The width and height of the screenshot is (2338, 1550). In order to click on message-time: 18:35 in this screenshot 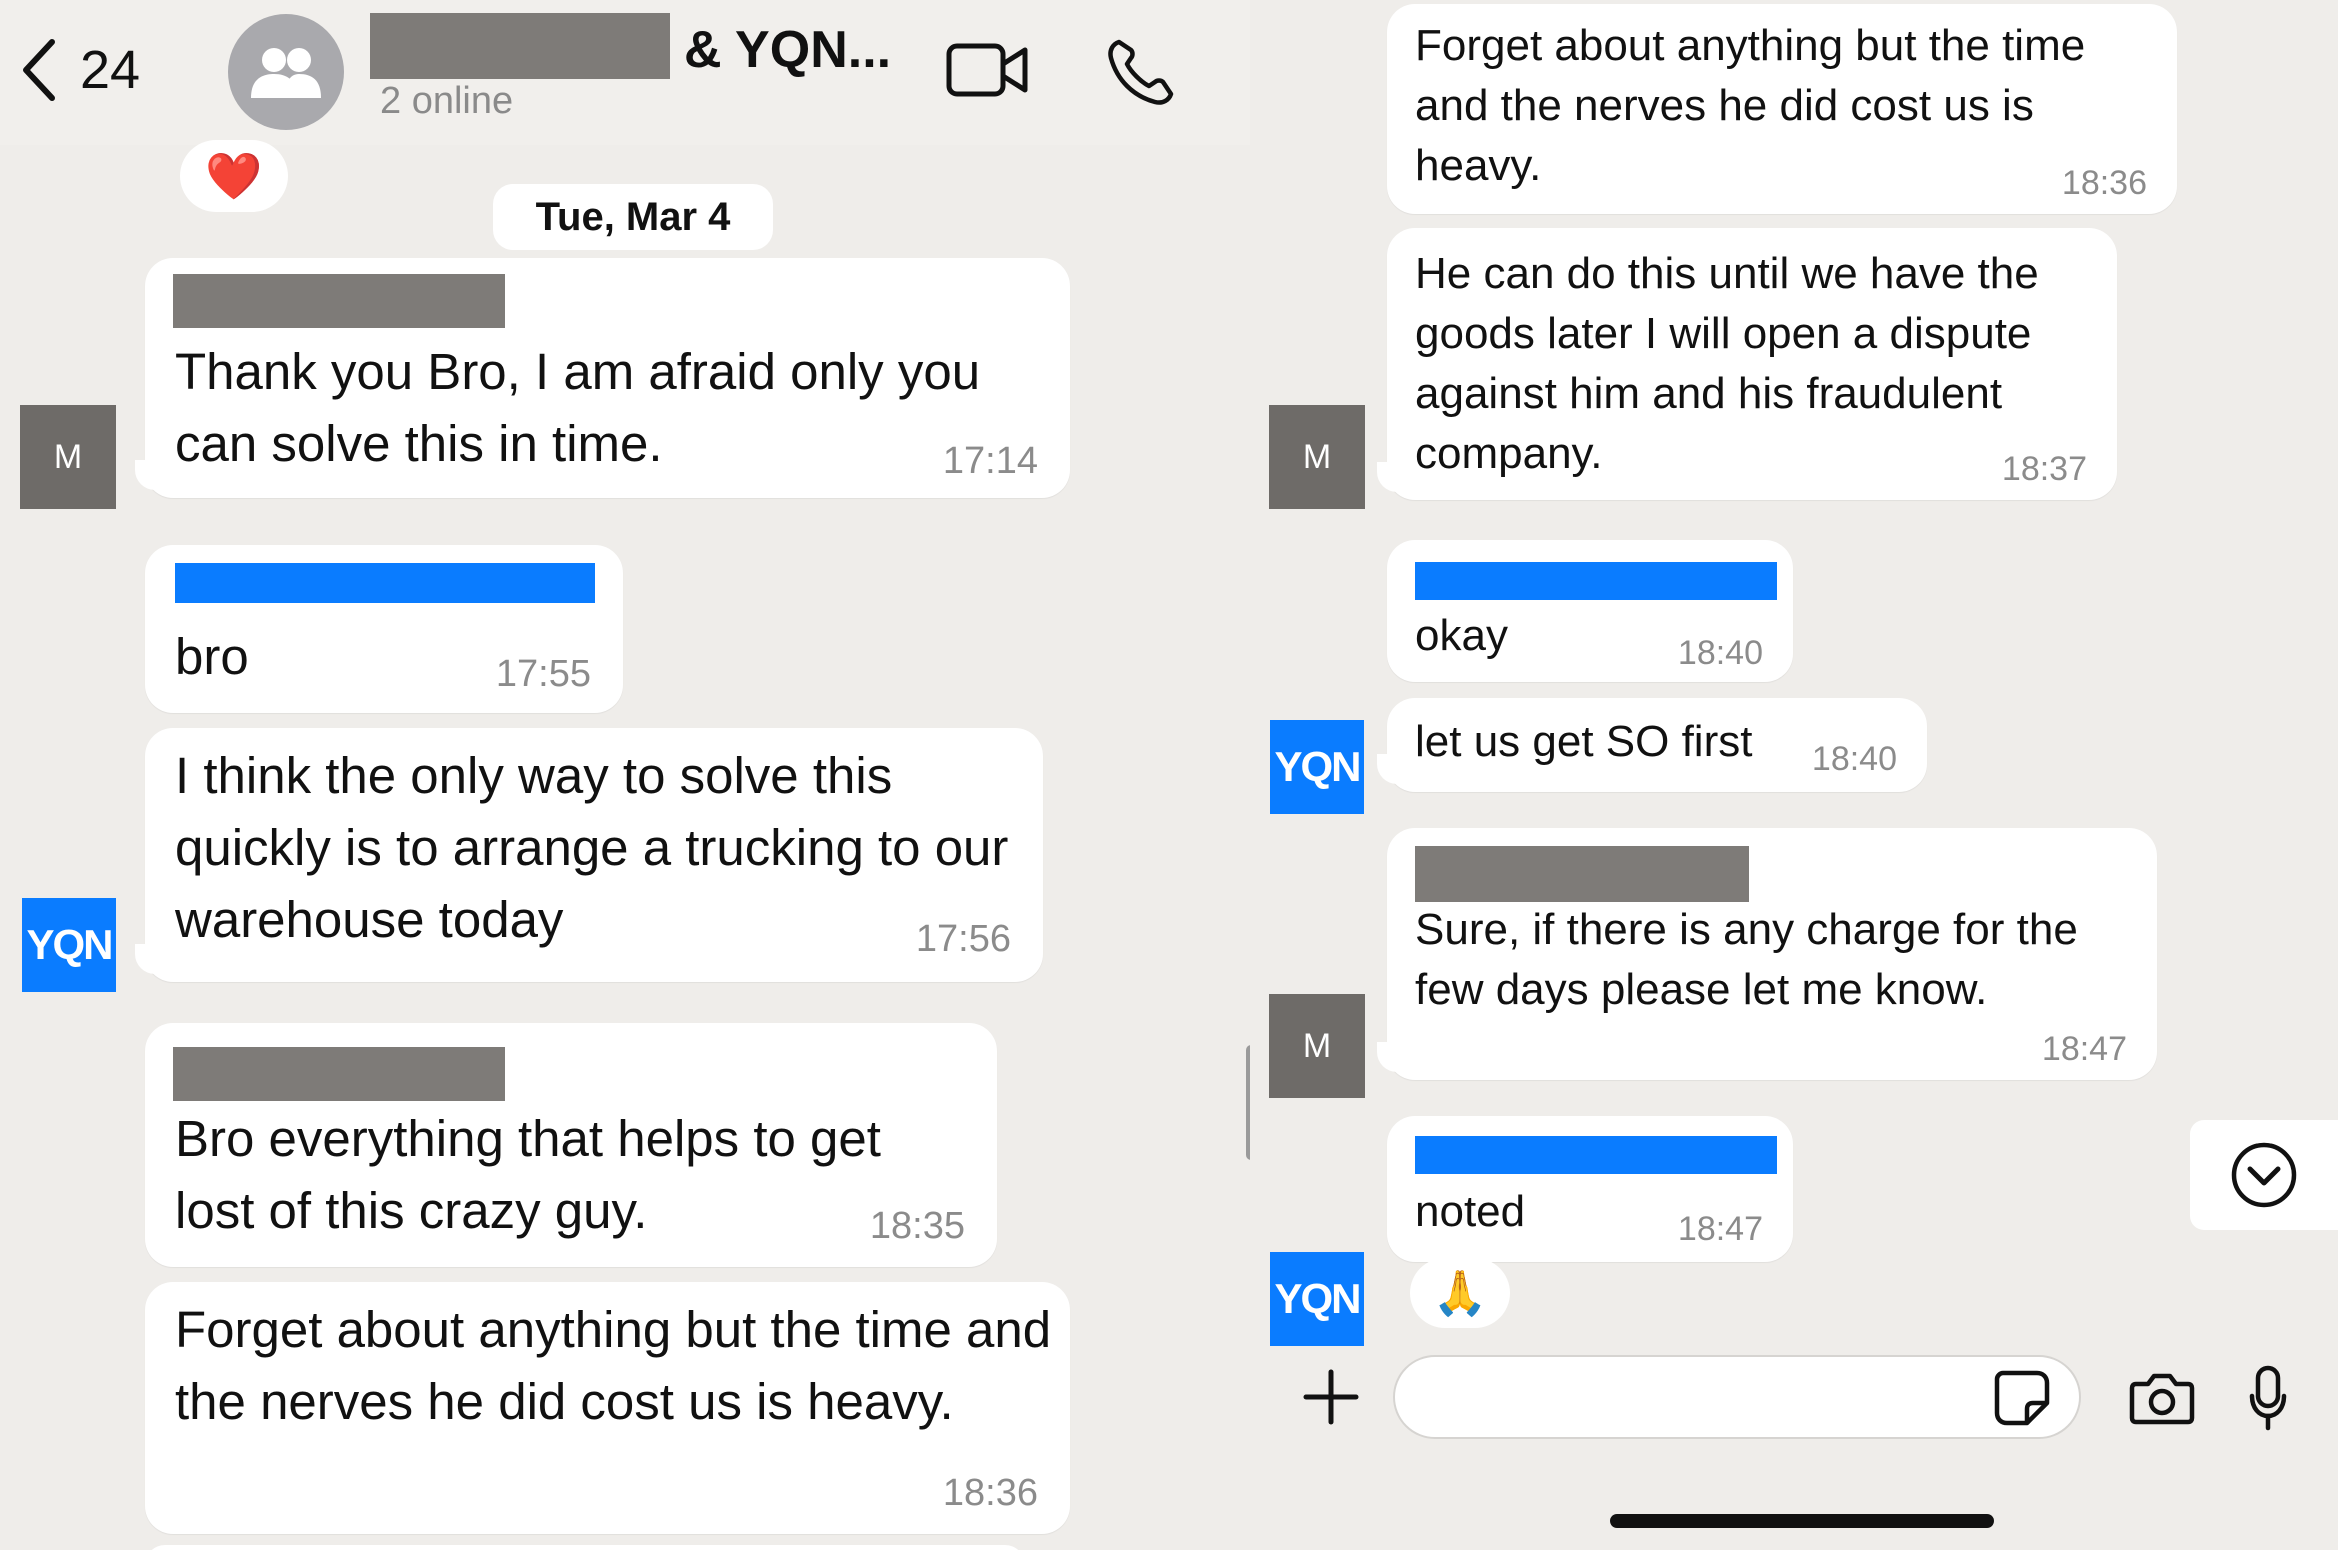, I will do `click(917, 1226)`.